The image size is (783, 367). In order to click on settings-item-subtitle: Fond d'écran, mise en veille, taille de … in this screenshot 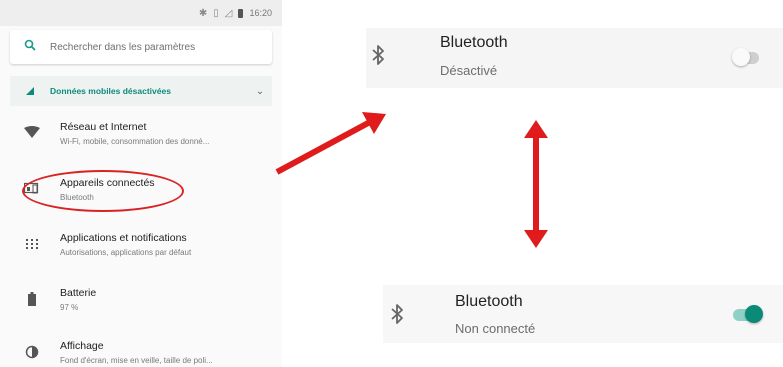, I will do `click(136, 360)`.